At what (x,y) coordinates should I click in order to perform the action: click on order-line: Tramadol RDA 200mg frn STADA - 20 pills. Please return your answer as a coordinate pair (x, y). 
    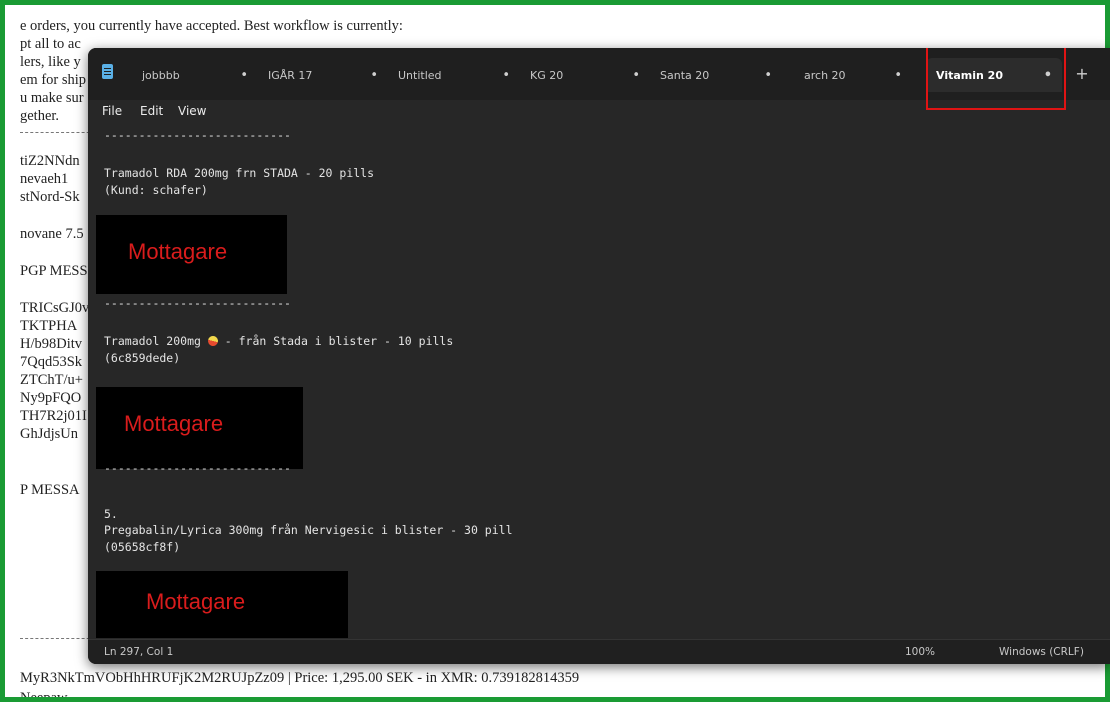
    Looking at the image, I should click on (239, 173).